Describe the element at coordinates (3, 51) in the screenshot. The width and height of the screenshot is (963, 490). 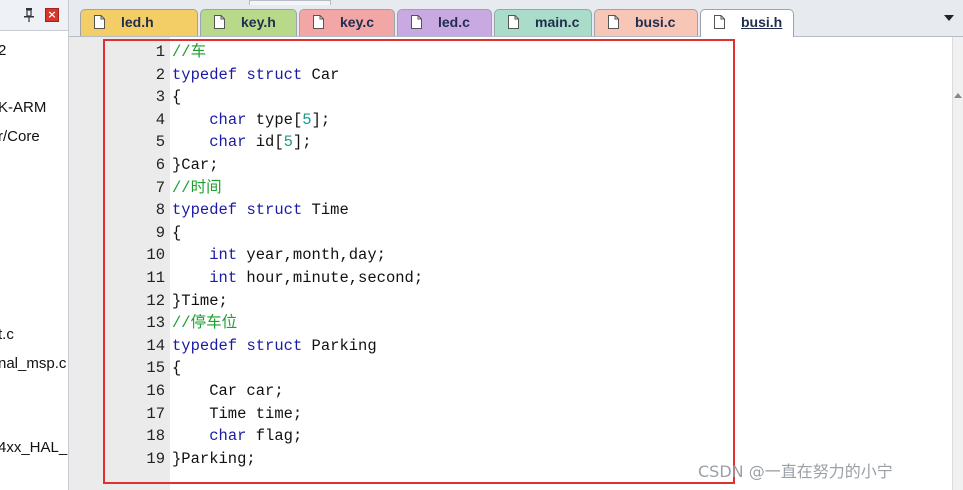
I see `project-tree-item: 2` at that location.